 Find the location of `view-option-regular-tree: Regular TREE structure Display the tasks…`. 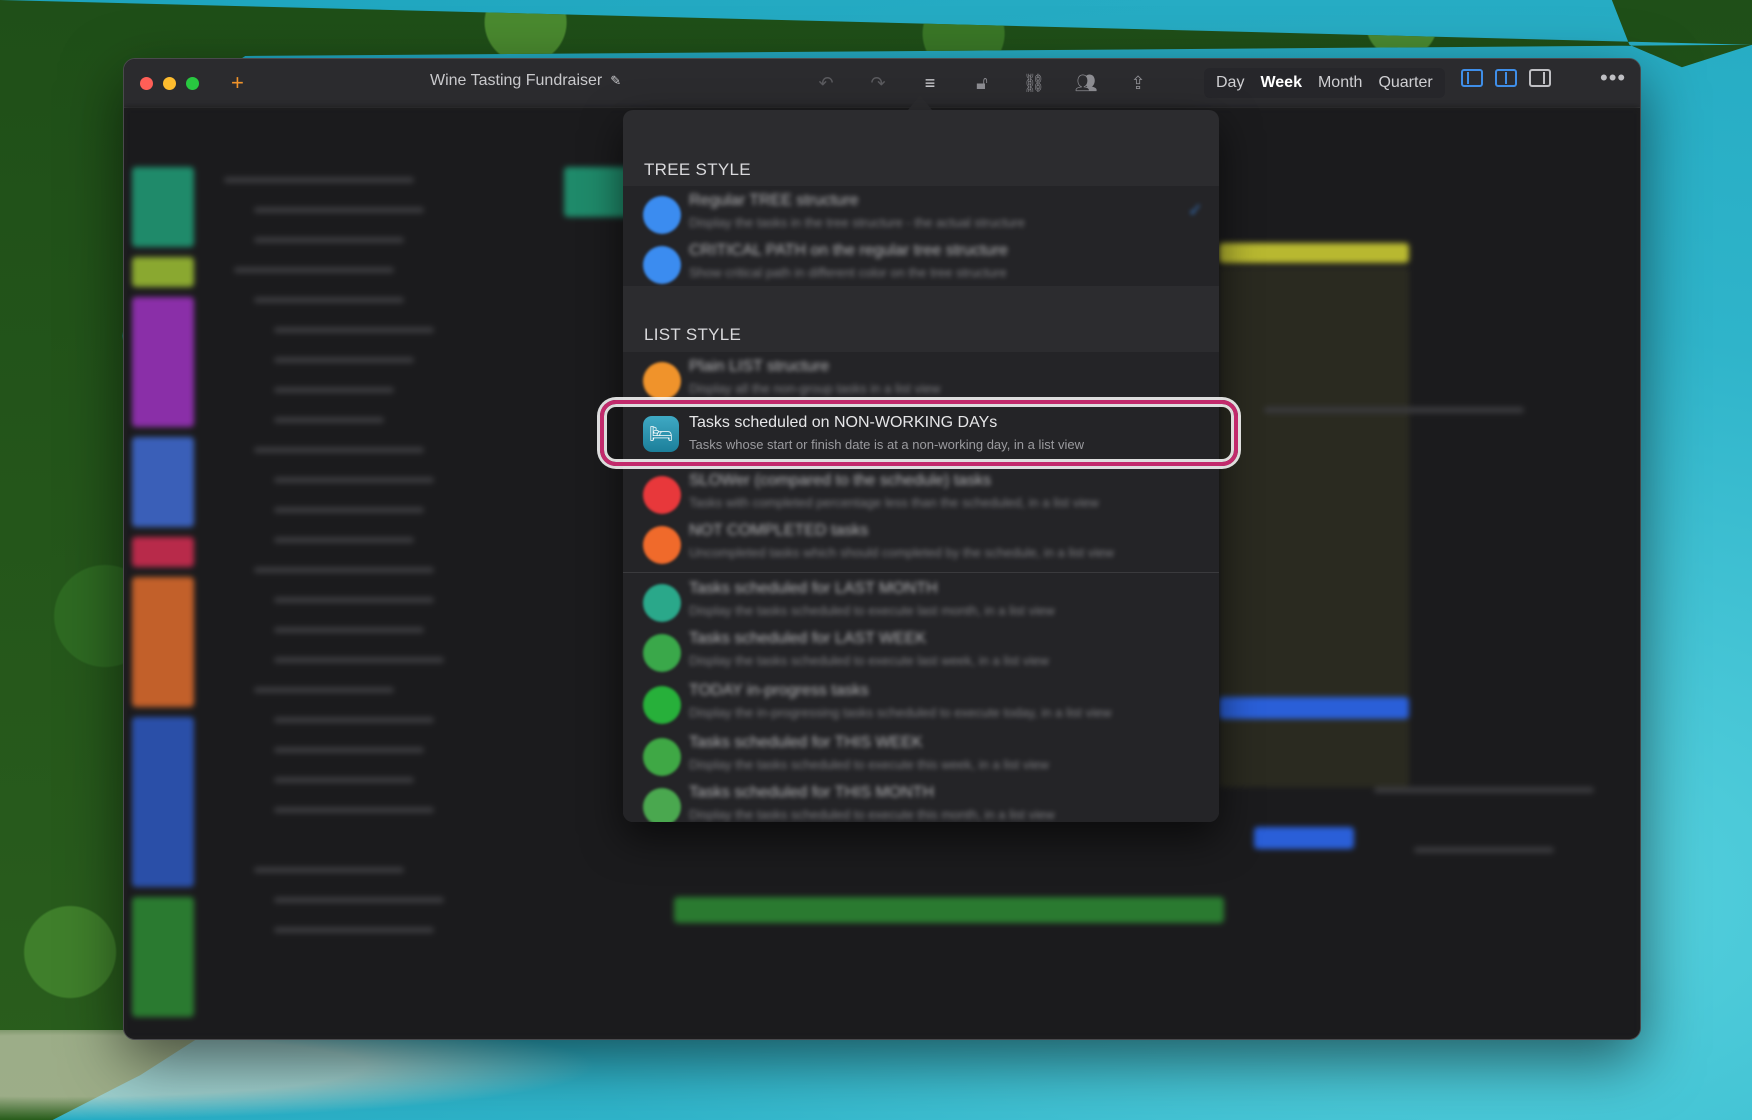

view-option-regular-tree: Regular TREE structure Display the tasks… is located at coordinates (921, 212).